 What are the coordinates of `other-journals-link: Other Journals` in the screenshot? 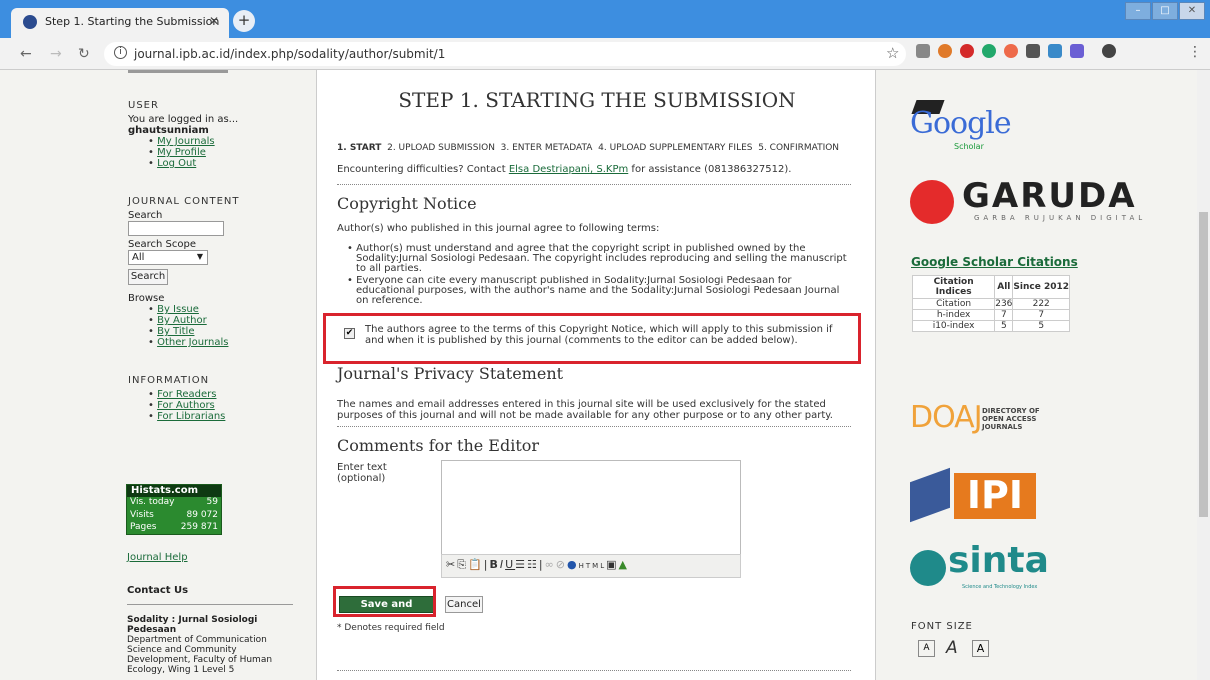 It's located at (192, 342).